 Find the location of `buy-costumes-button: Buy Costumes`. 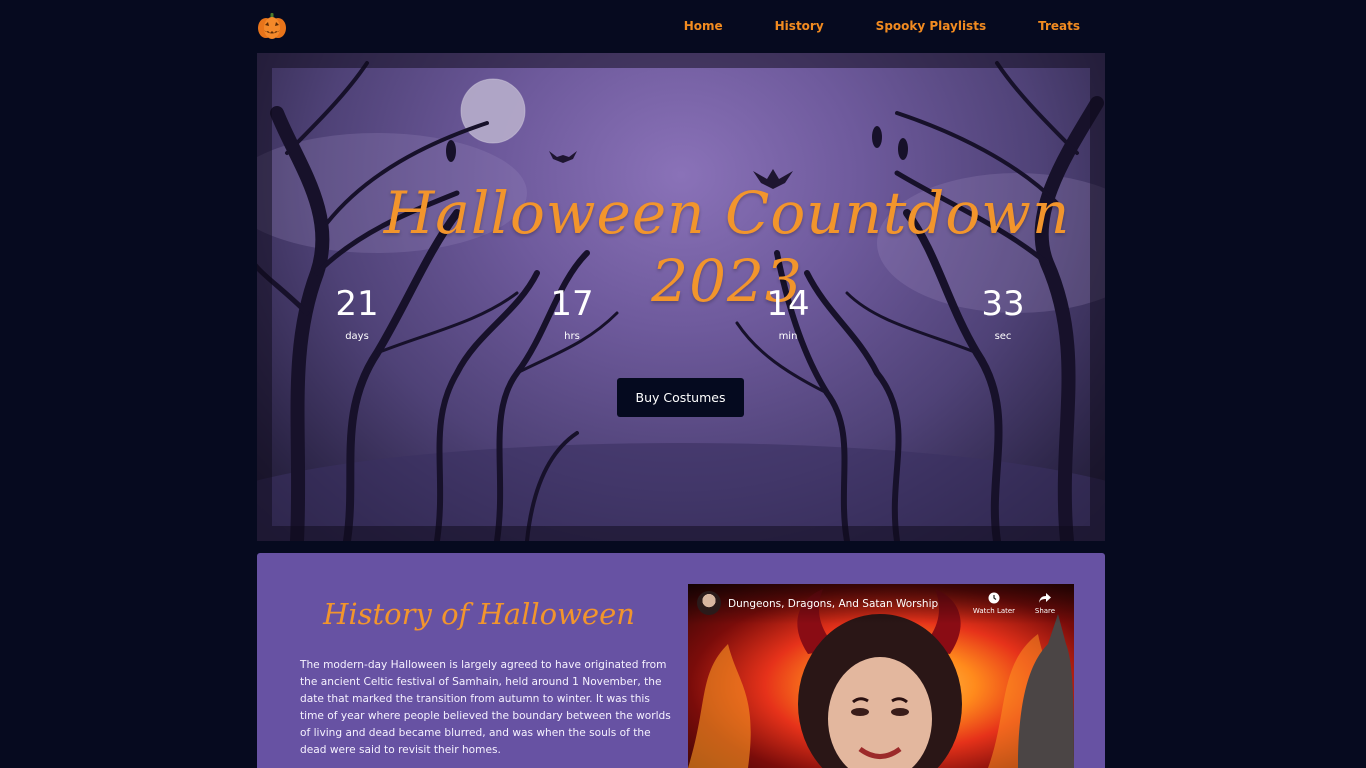

buy-costumes-button: Buy Costumes is located at coordinates (680, 397).